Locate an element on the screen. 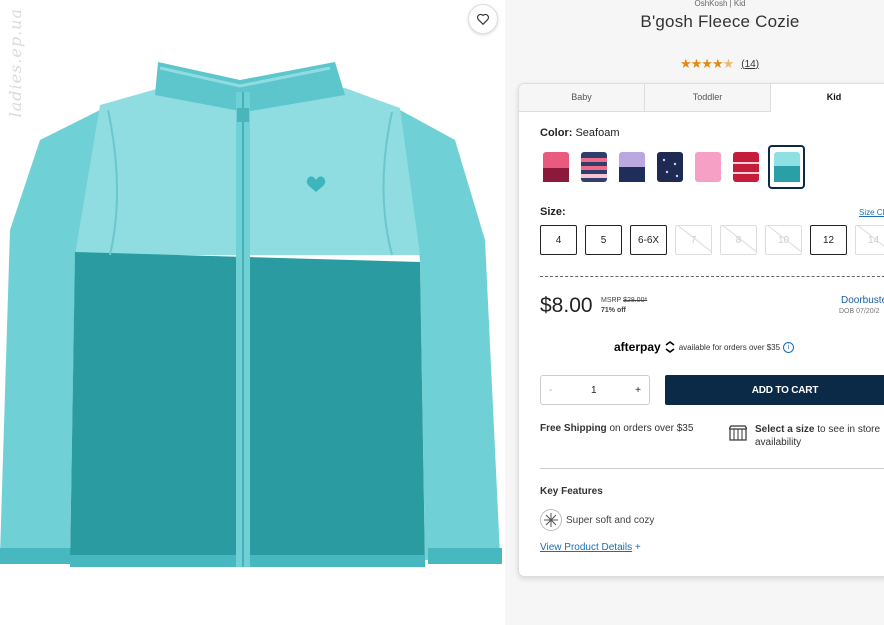 This screenshot has width=884, height=625. section-divider is located at coordinates (712, 468).